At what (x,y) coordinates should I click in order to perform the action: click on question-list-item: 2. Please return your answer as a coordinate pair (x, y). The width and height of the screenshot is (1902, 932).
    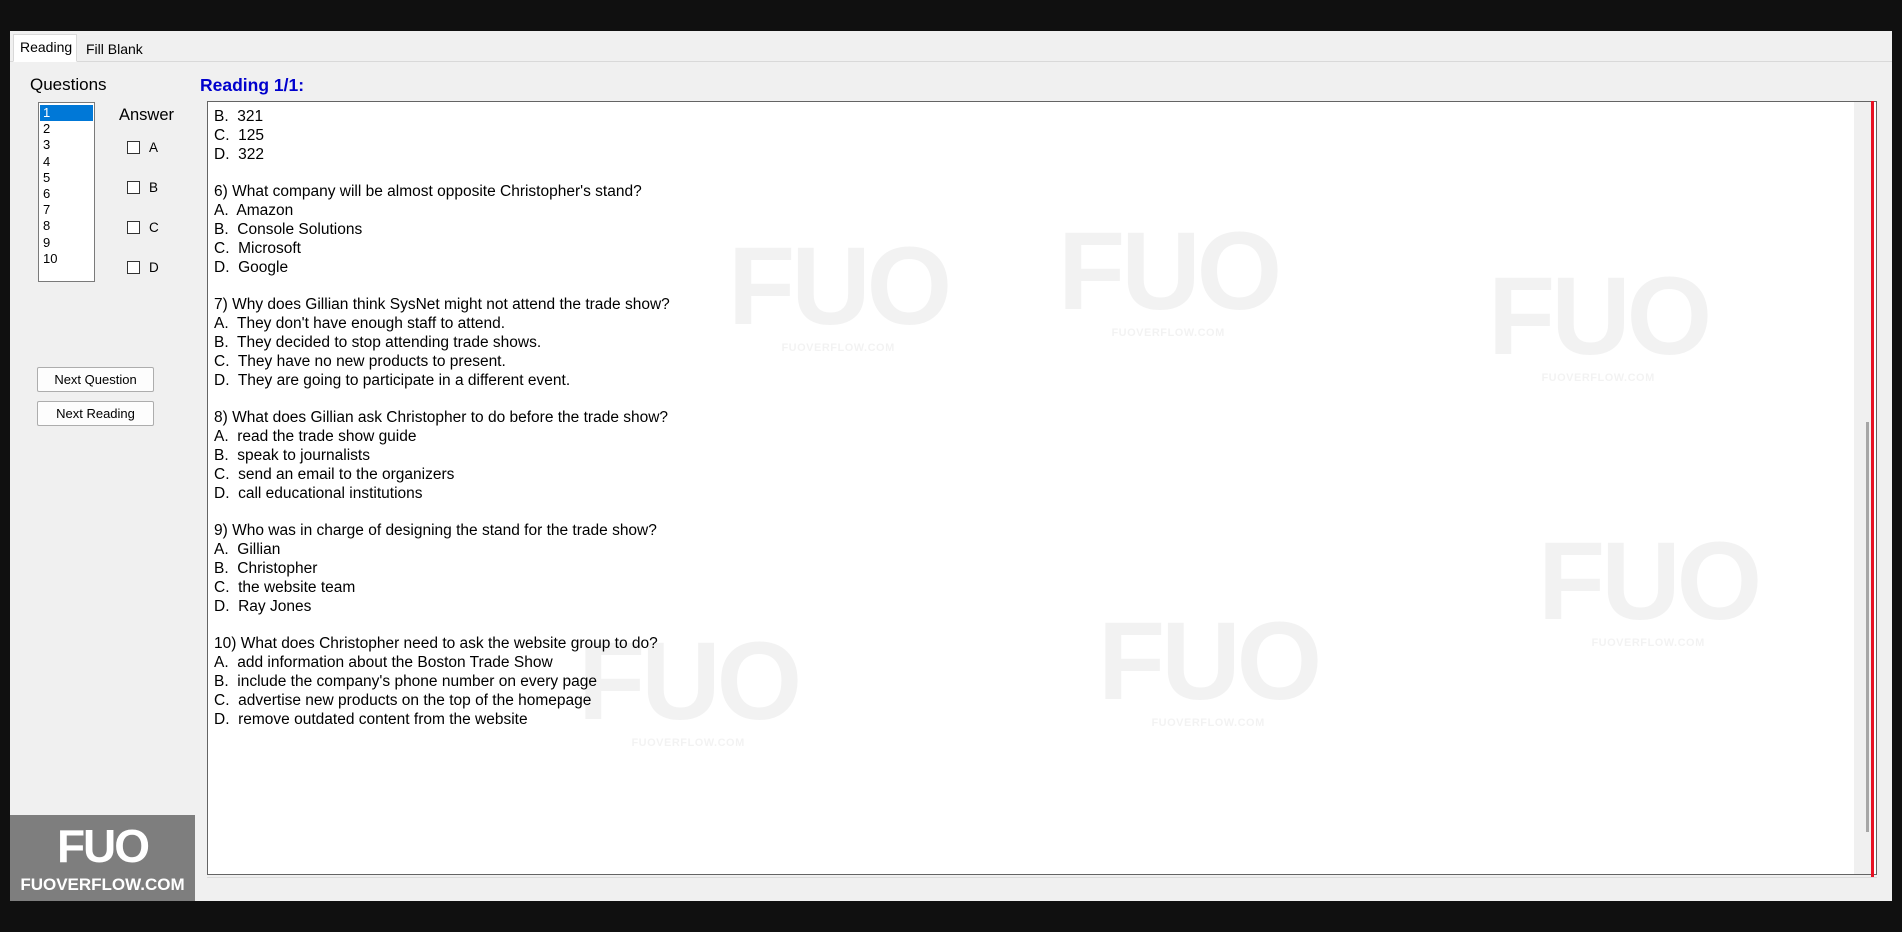
    Looking at the image, I should click on (66, 129).